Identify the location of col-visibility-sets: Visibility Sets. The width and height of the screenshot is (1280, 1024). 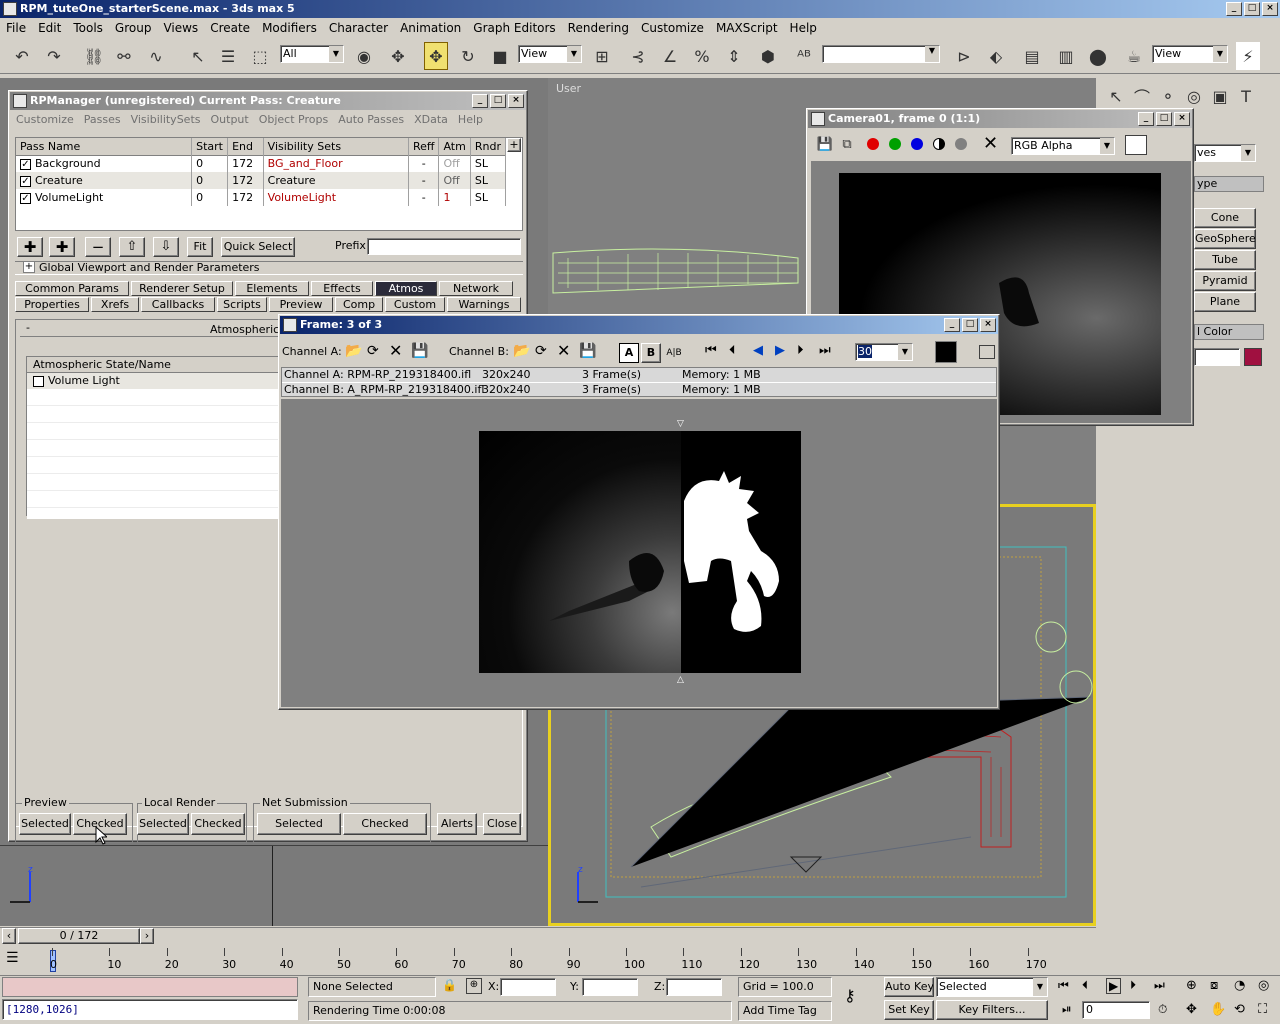
(336, 146).